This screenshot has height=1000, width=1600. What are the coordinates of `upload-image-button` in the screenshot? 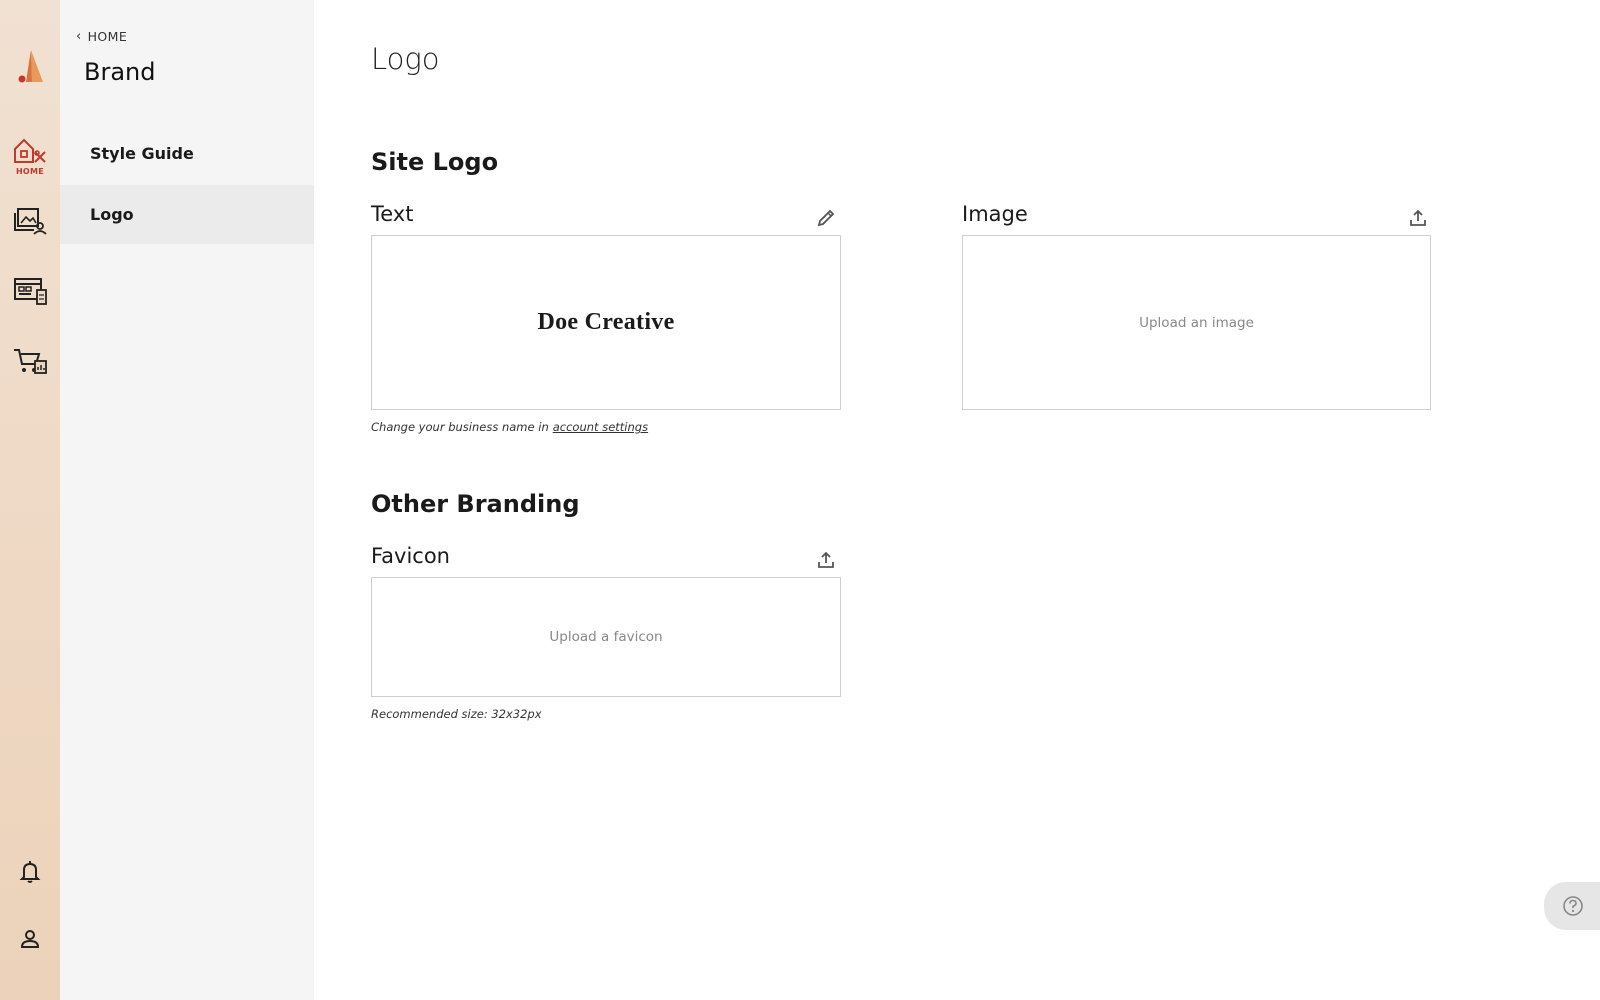 It's located at (1418, 218).